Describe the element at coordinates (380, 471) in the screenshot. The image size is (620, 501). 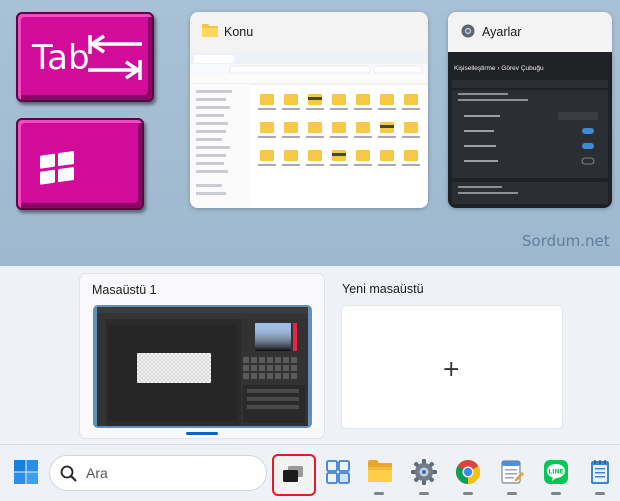
I see `file-explorer-icon` at that location.